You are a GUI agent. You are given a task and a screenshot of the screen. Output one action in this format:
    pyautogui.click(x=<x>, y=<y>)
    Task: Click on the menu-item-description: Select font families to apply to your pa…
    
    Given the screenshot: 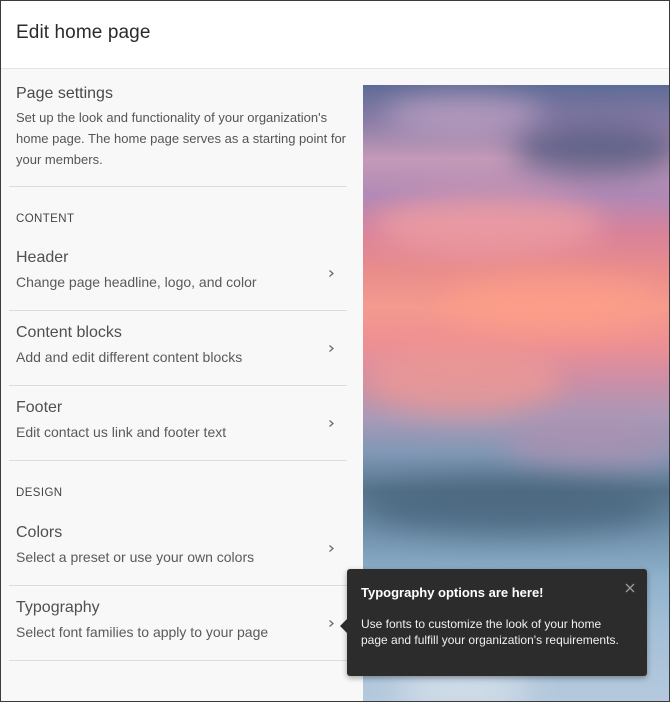 What is the action you would take?
    pyautogui.click(x=142, y=632)
    